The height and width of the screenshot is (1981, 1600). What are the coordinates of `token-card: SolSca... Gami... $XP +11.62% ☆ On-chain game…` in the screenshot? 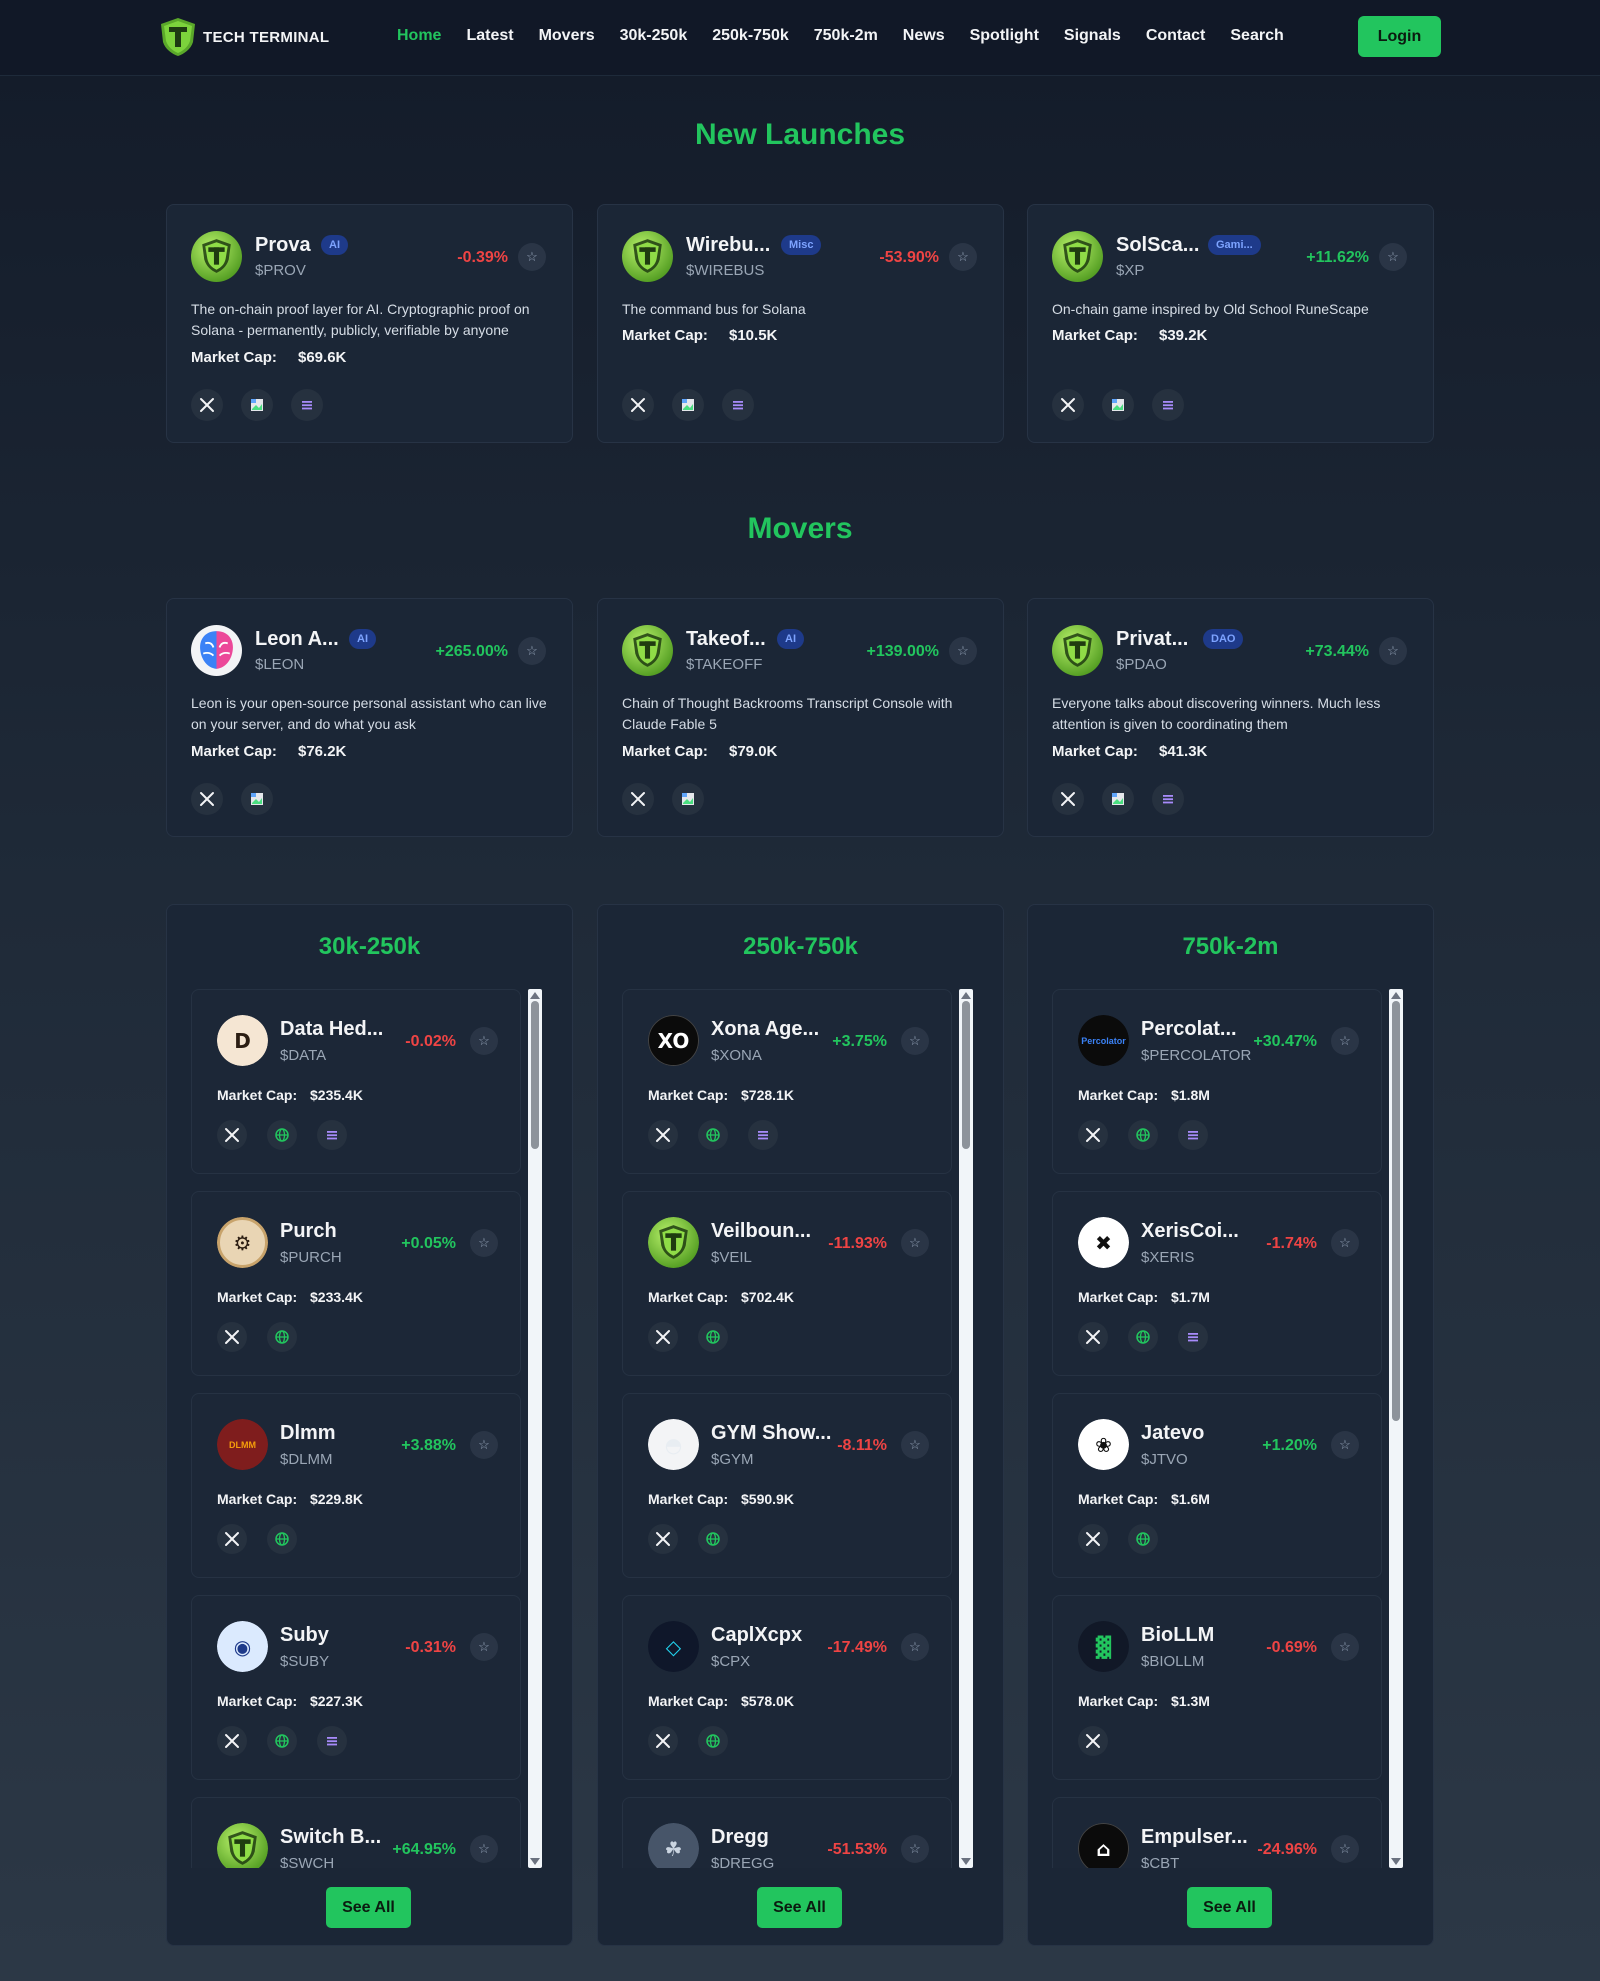 It's located at (1230, 323).